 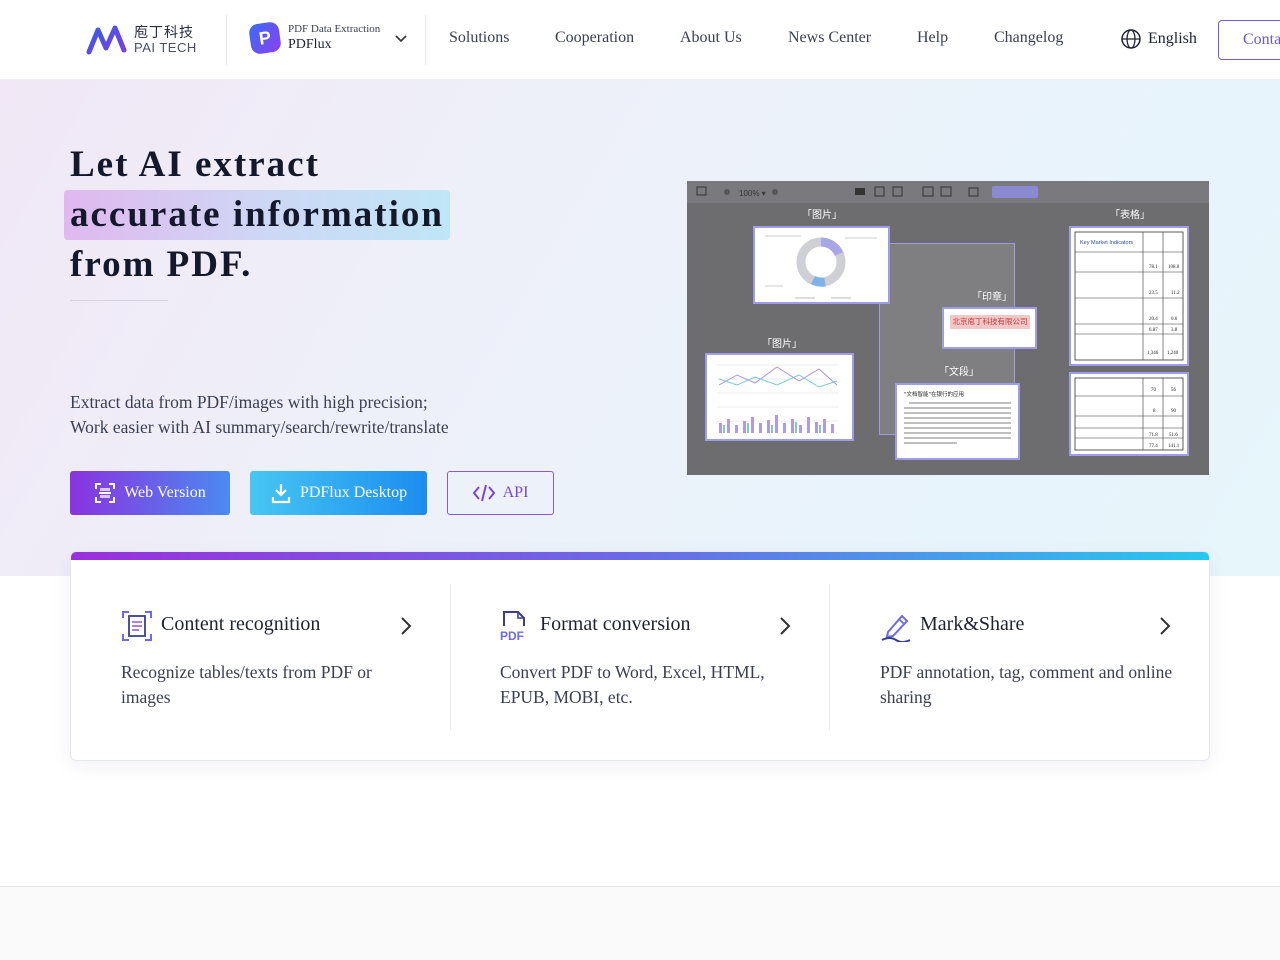 I want to click on feature-title: Mark&Share, so click(x=972, y=624).